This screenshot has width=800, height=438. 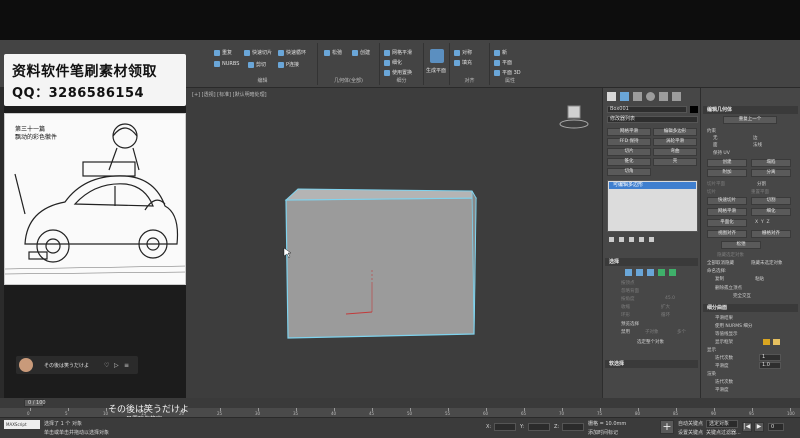 What do you see at coordinates (721, 153) in the screenshot?
I see `preserve-uv-checkbox: 保持 UV` at bounding box center [721, 153].